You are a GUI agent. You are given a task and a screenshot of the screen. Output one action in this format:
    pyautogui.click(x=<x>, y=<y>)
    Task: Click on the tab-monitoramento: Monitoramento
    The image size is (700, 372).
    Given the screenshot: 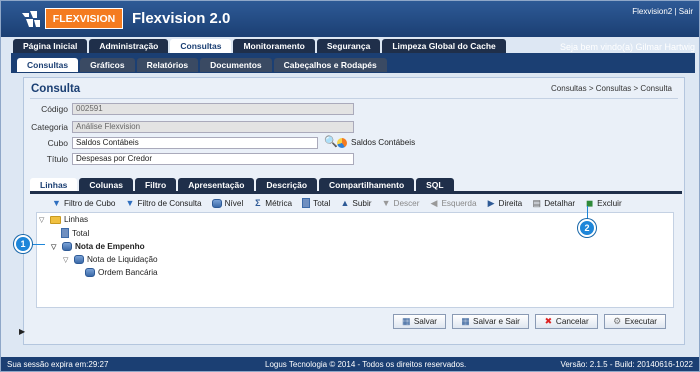 What is the action you would take?
    pyautogui.click(x=274, y=46)
    